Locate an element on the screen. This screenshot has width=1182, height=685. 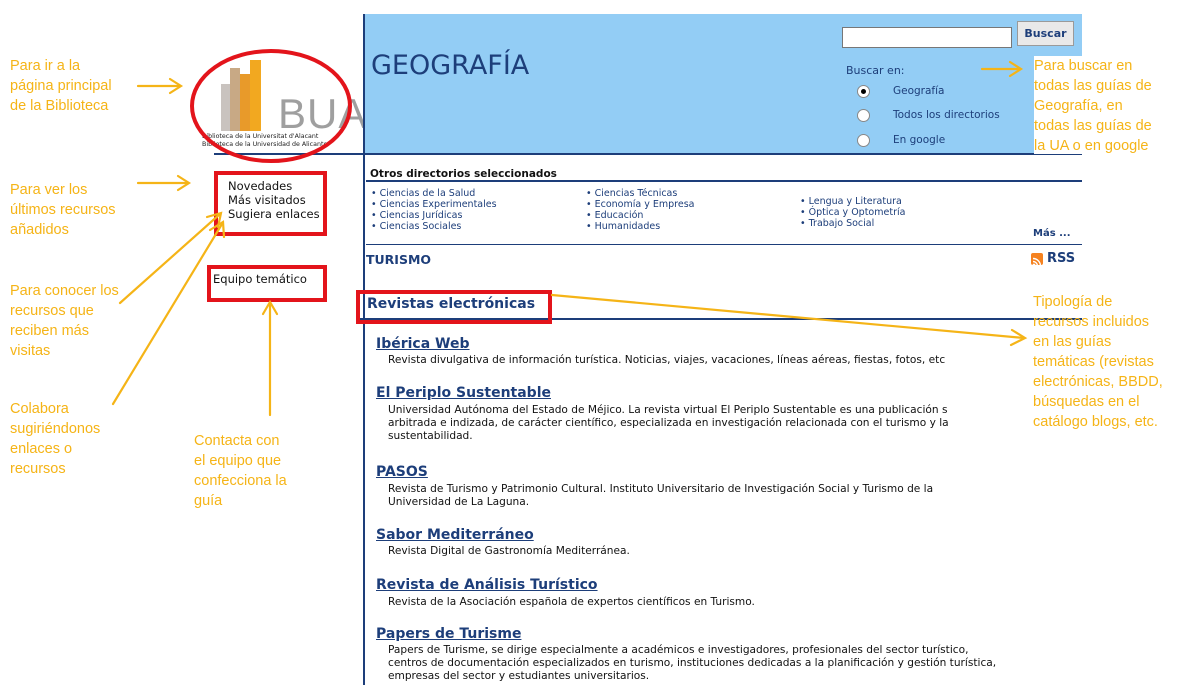
directory-link: Ciencias Jurídicas is located at coordinates (417, 215).